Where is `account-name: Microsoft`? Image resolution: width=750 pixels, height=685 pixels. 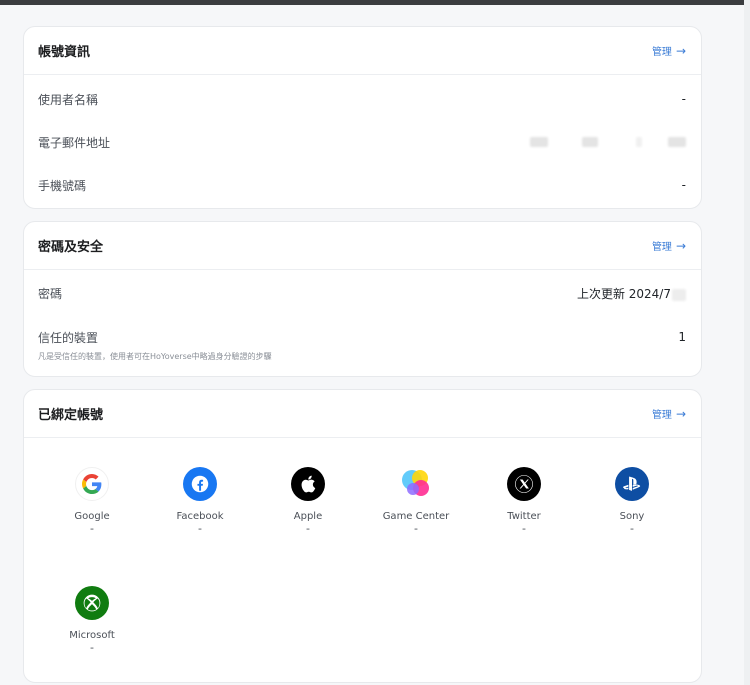 account-name: Microsoft is located at coordinates (92, 635).